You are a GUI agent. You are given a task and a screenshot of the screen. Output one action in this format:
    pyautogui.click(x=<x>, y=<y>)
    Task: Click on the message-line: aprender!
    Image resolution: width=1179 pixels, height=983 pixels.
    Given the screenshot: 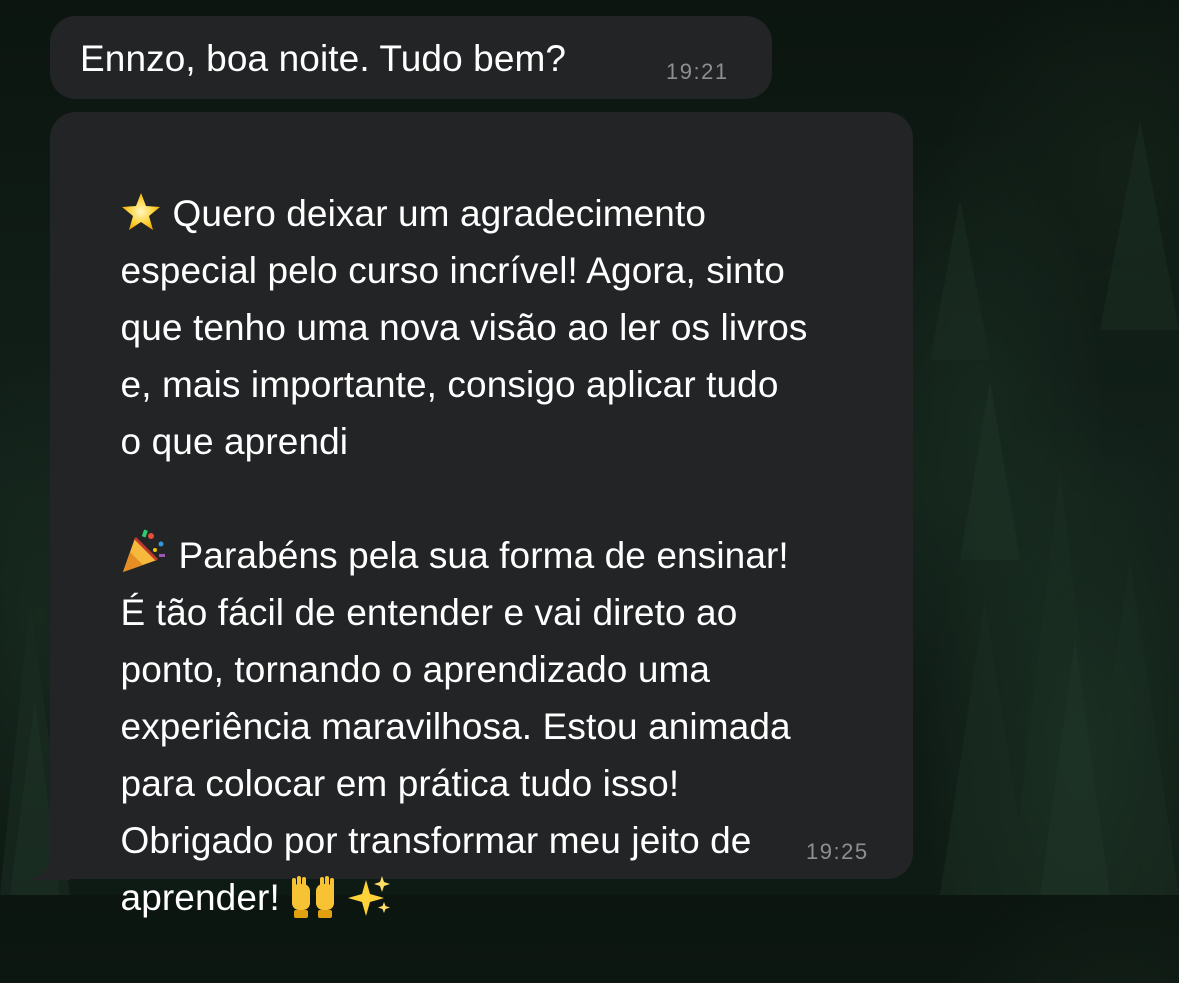 What is the action you would take?
    pyautogui.click(x=256, y=897)
    